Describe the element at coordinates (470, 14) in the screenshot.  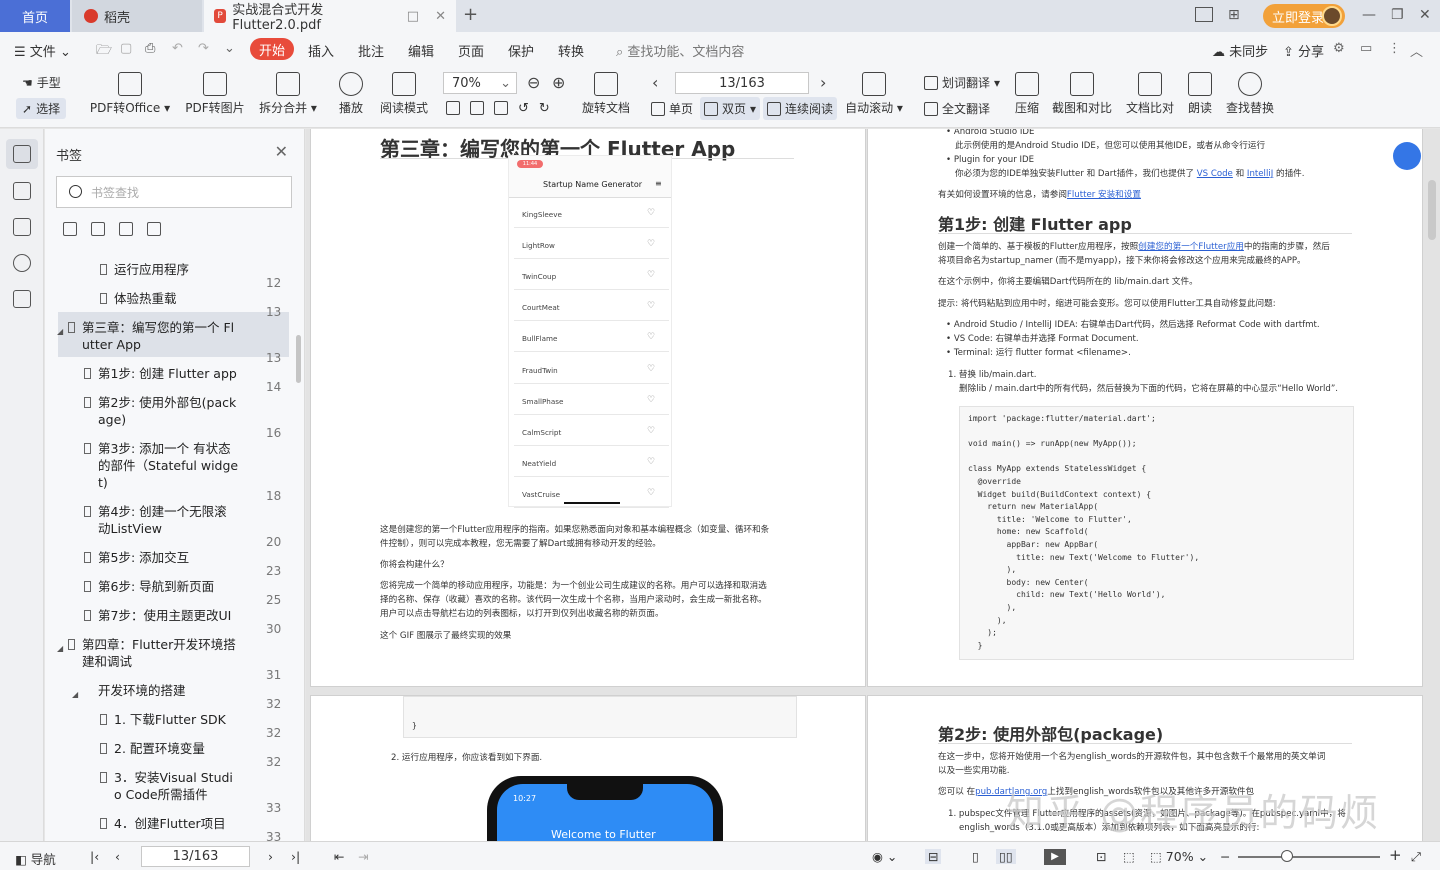
I see `new-tab-icon: +` at that location.